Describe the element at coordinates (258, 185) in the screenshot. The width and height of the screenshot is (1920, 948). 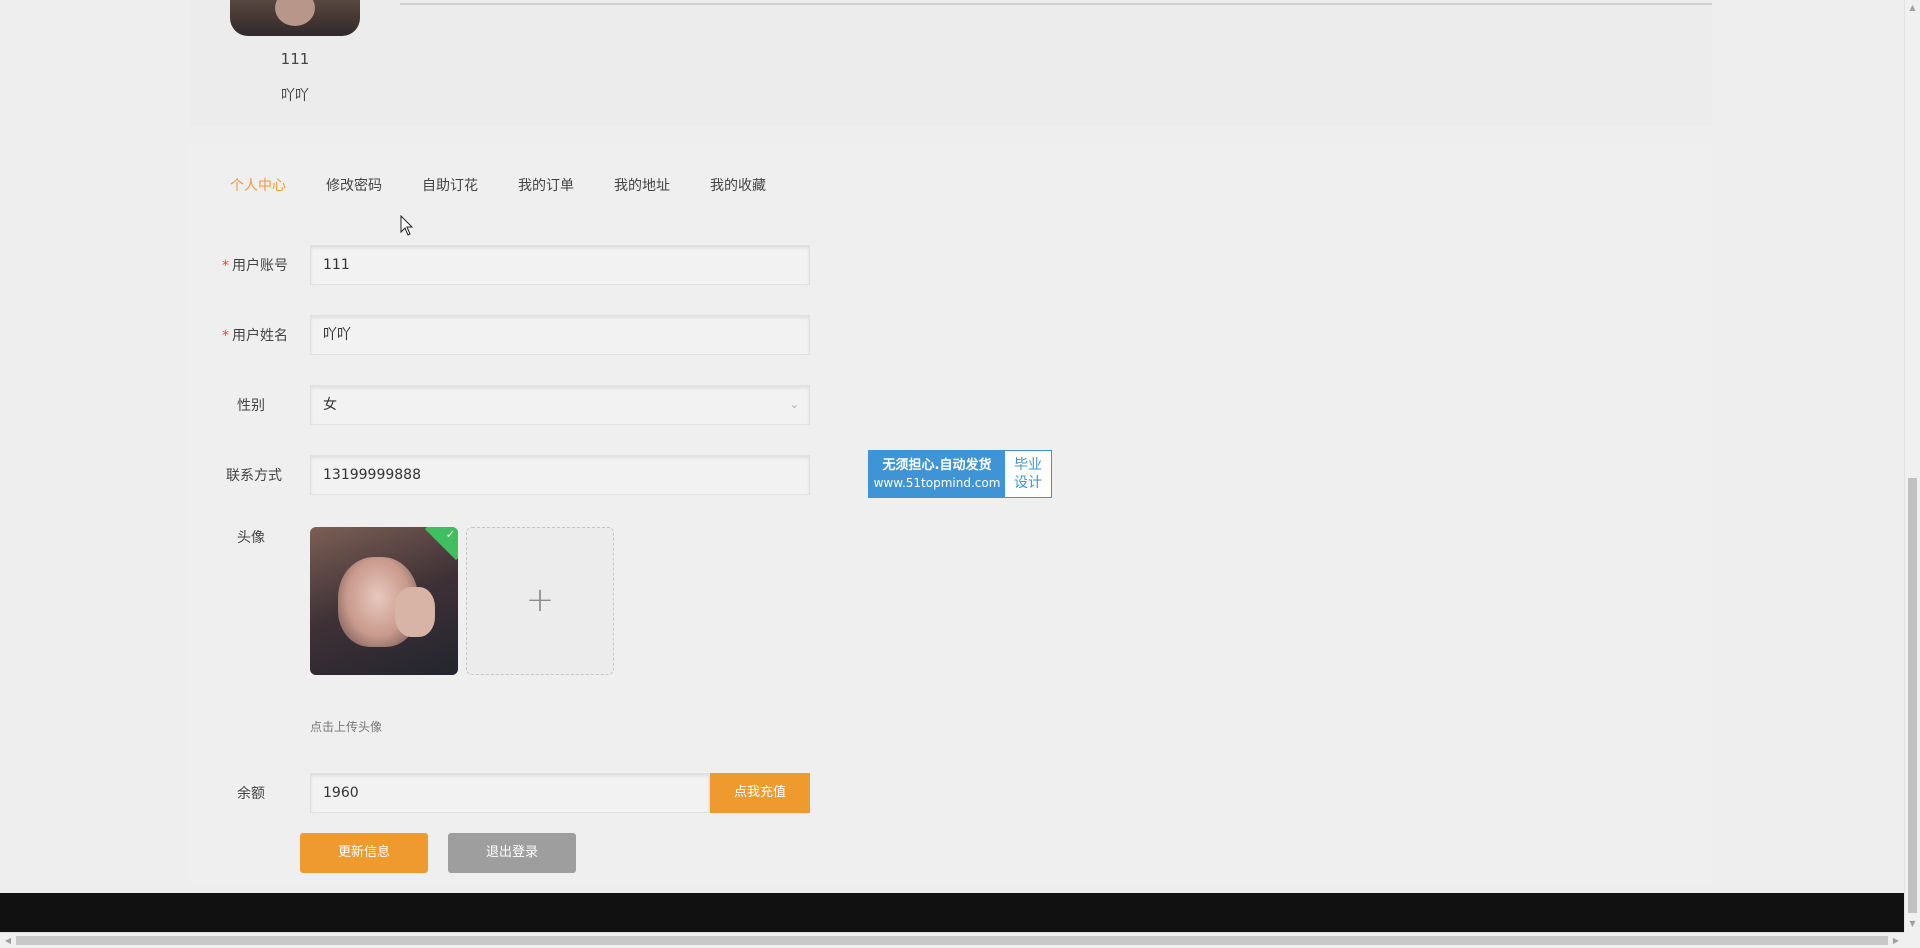
I see `tab-personal-center: 个人中心` at that location.